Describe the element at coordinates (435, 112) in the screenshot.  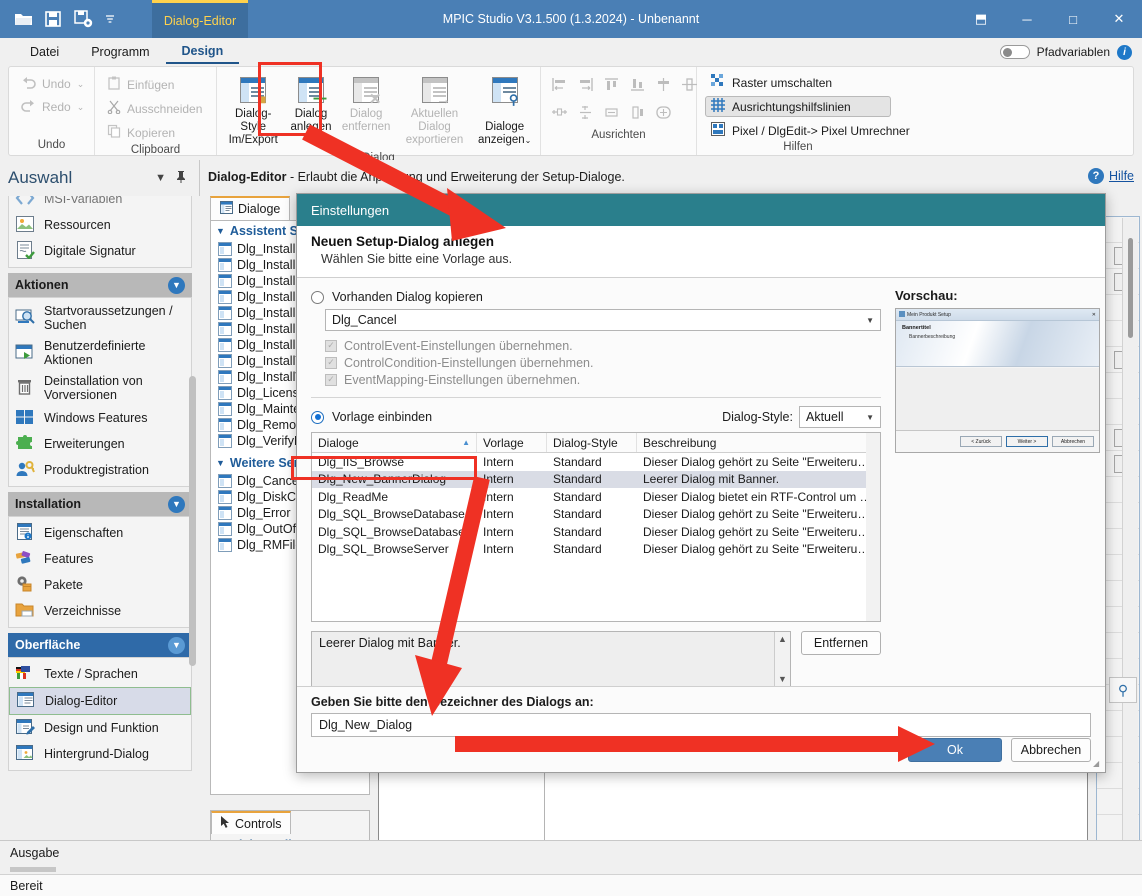
I see `aktuellen-dialog-exportieren-button: → Aktuellen Dialog exportieren` at that location.